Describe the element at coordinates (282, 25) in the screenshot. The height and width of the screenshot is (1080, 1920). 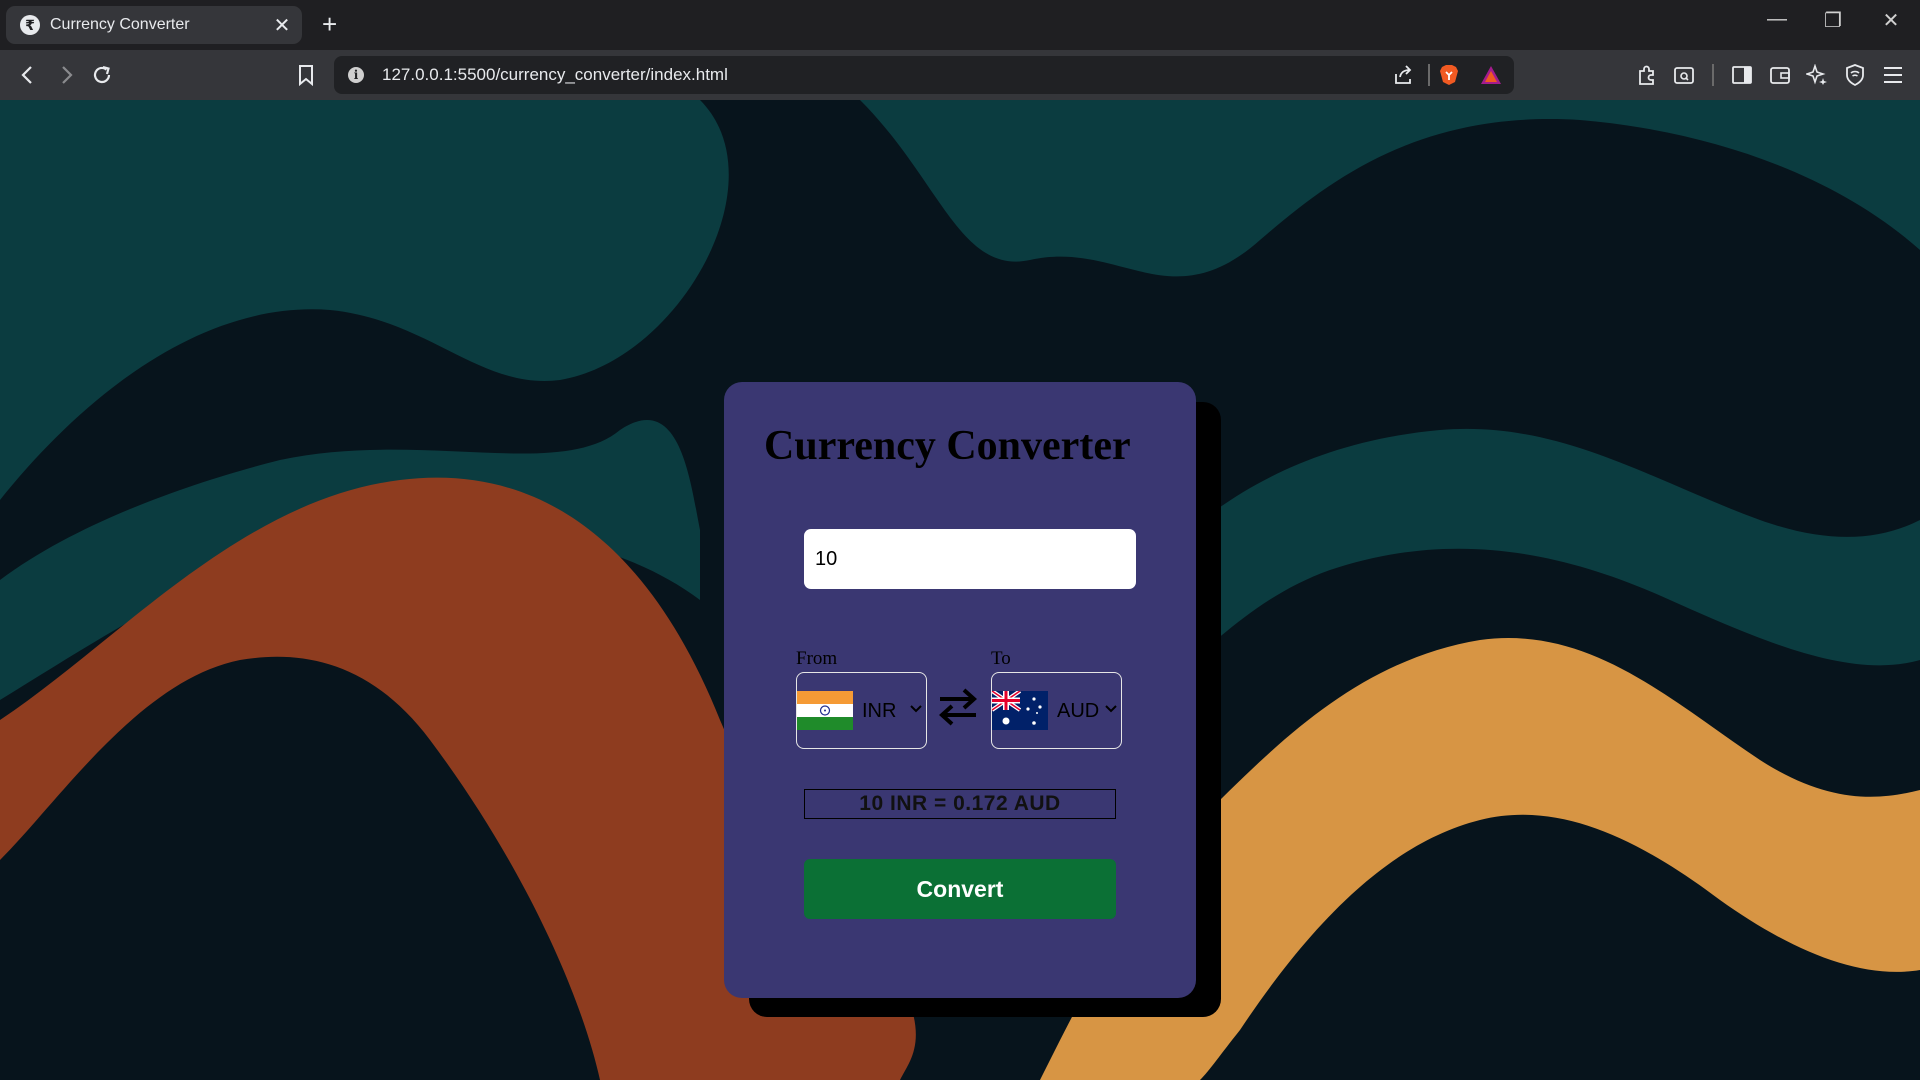
I see `close-tab-icon: ✕` at that location.